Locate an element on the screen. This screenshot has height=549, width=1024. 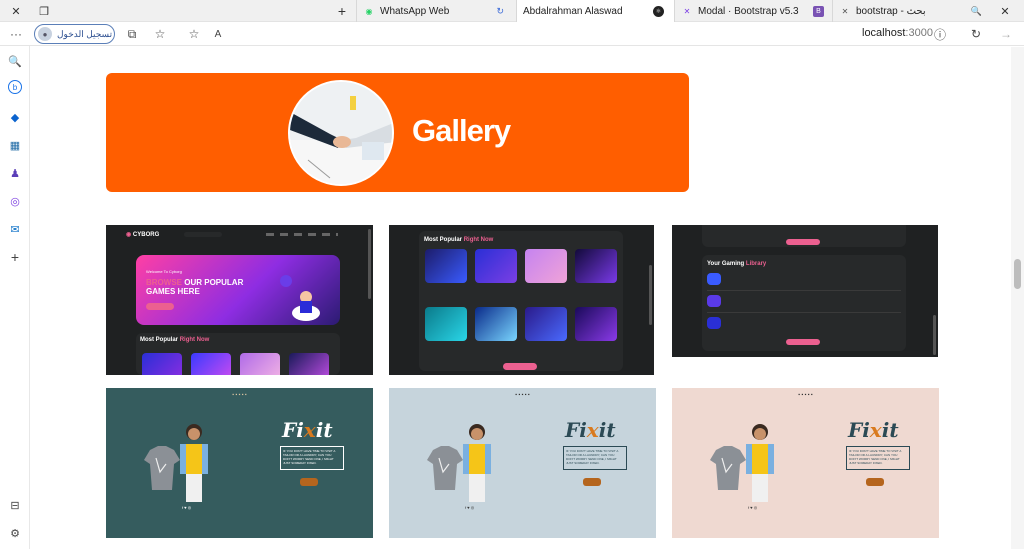
gallery-title: Gallery is located at coordinates (461, 130).